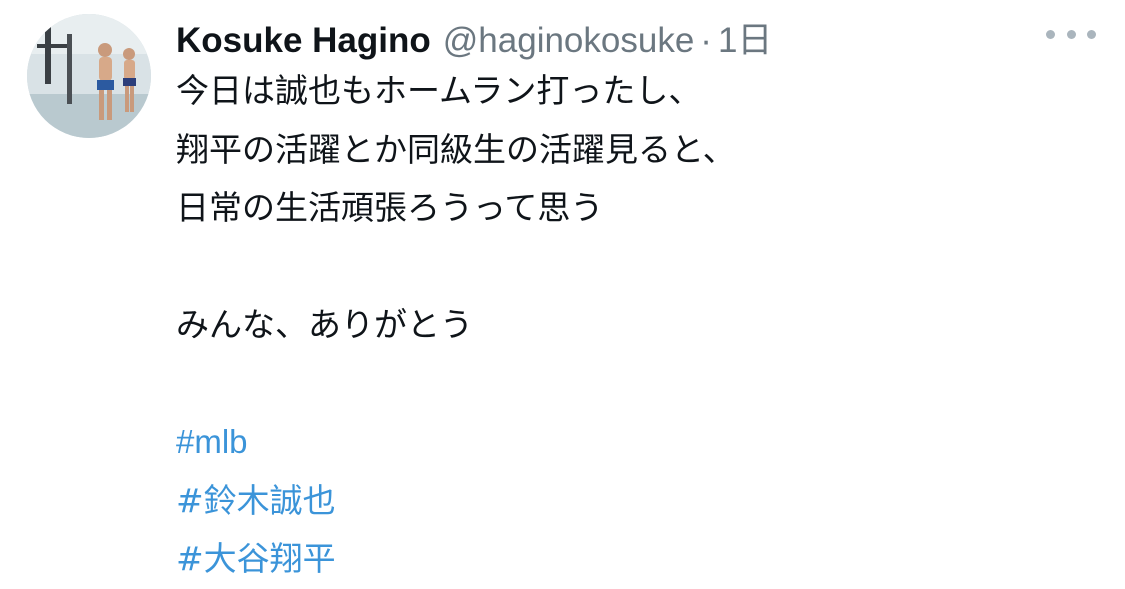 The image size is (1125, 589). What do you see at coordinates (745, 37) in the screenshot?
I see `timestamp: 1日` at bounding box center [745, 37].